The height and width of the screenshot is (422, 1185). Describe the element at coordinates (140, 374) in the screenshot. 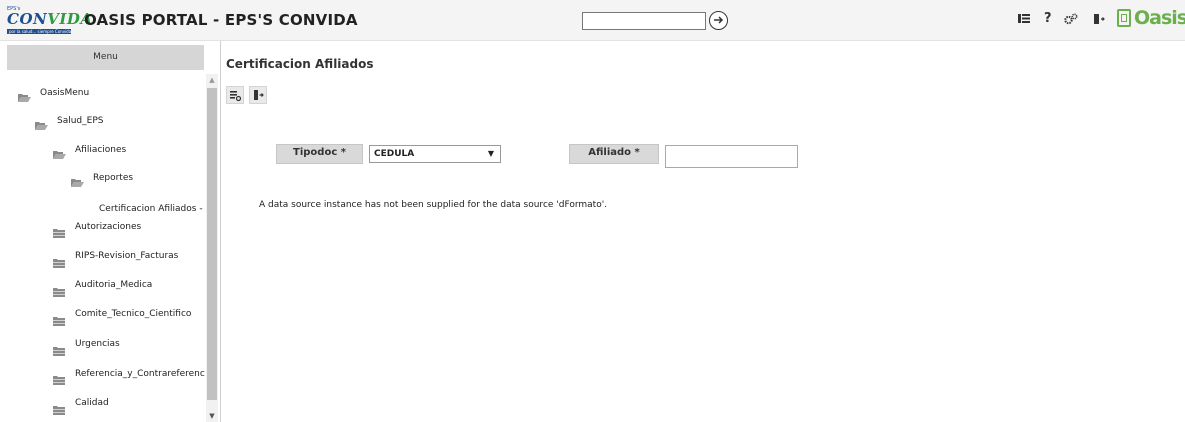

I see `sidebar-item-label: Referencia_y_Contrareferencia` at that location.